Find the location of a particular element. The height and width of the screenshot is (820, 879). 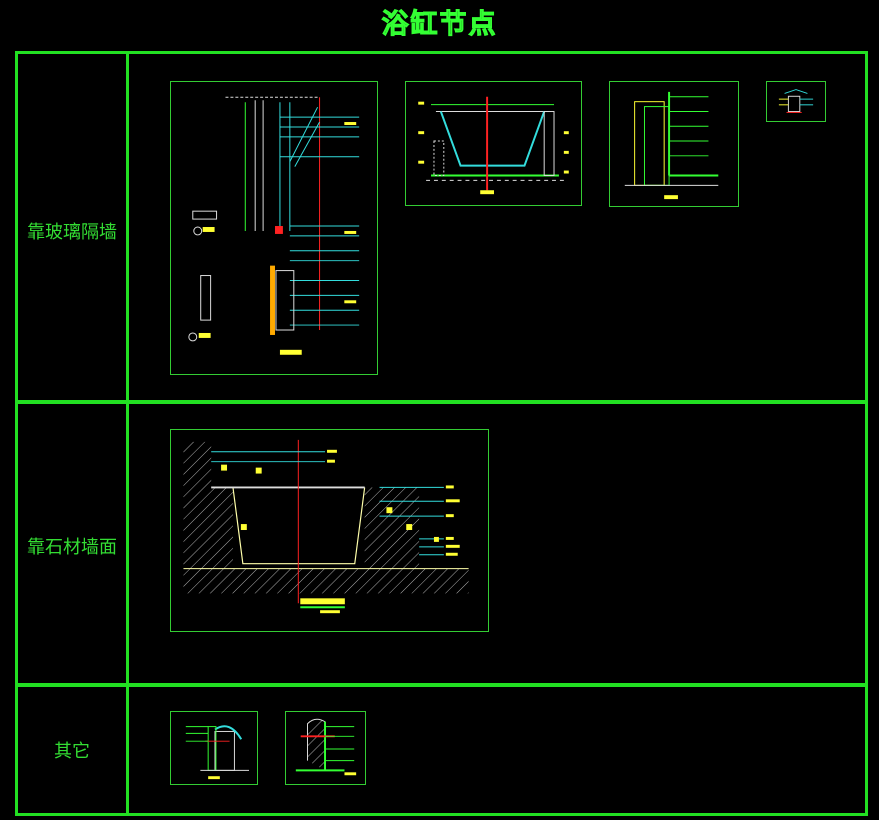

tub-edge-section-drawing is located at coordinates (671, 145).